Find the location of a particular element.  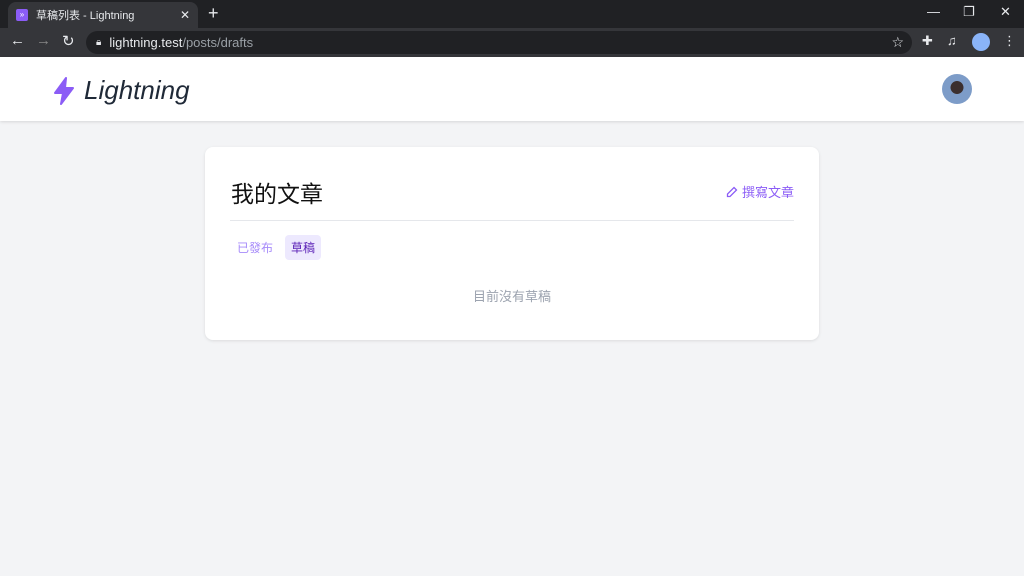

media-control-icon: ♫ is located at coordinates (952, 40).